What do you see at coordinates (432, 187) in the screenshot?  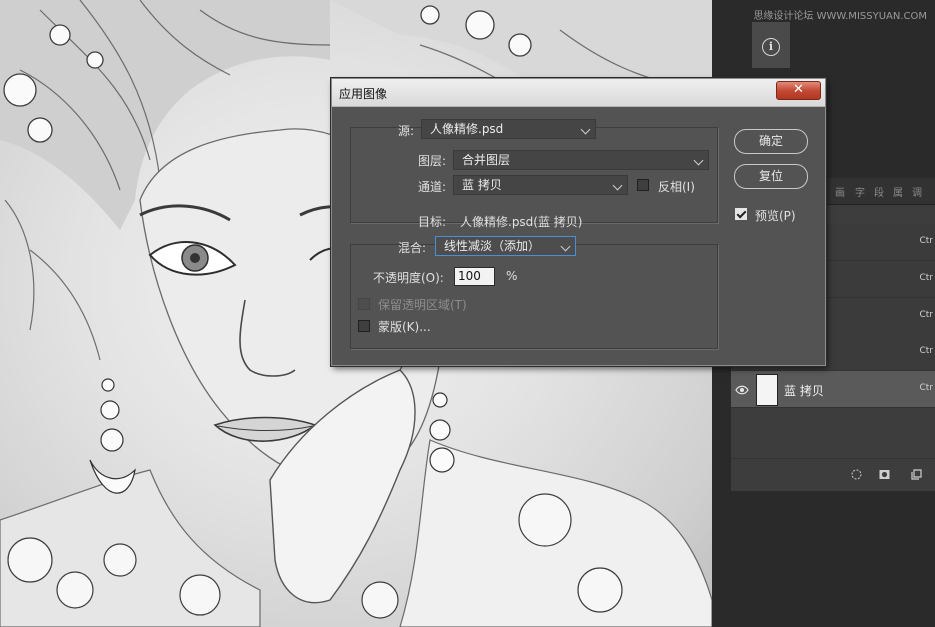 I see `channel-label: 通道:` at bounding box center [432, 187].